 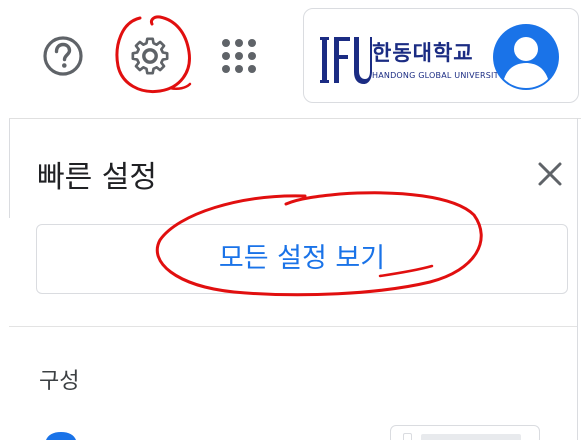 I want to click on divider, so click(x=293, y=326).